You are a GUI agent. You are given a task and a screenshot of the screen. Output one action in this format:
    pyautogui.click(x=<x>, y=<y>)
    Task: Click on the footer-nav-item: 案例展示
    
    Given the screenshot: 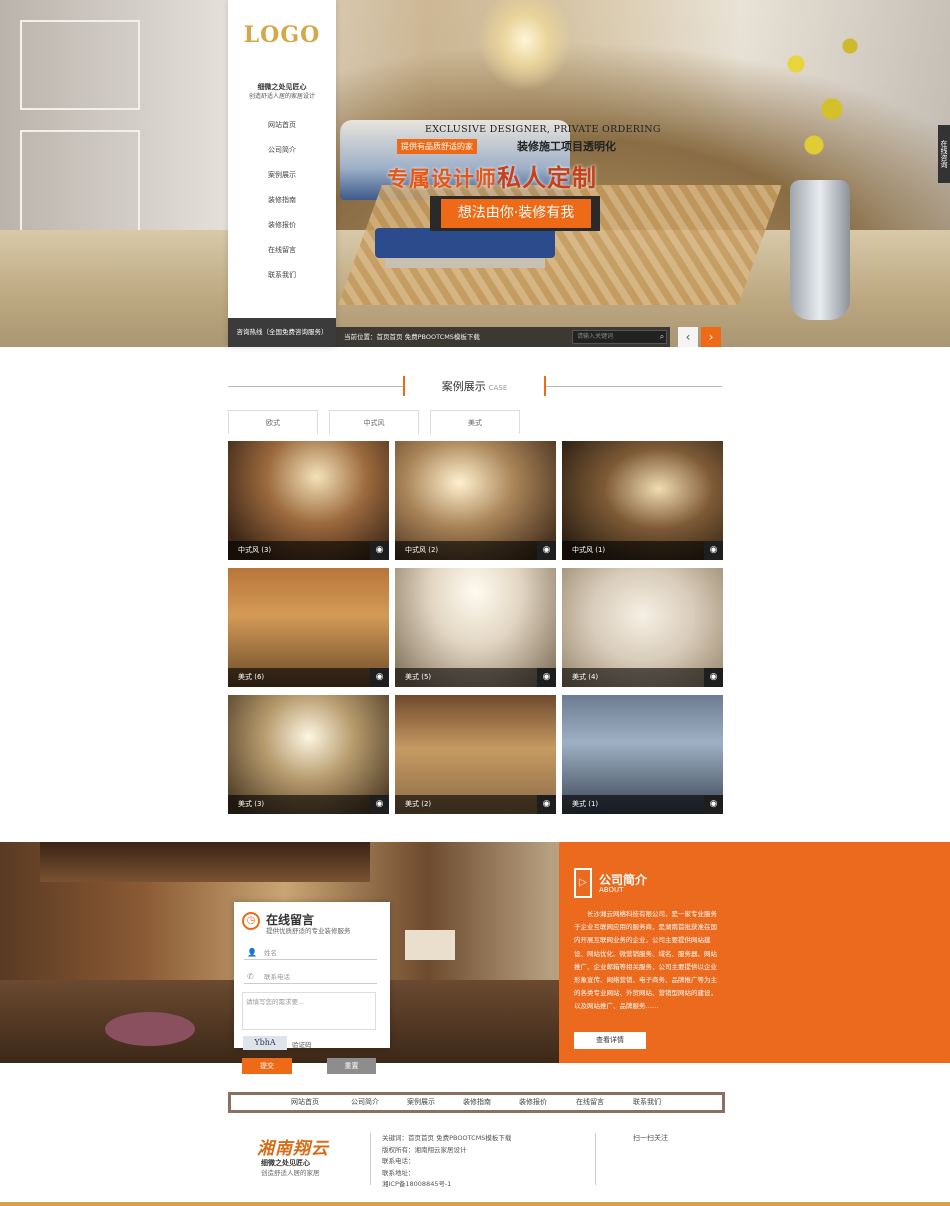 What is the action you would take?
    pyautogui.click(x=421, y=1102)
    